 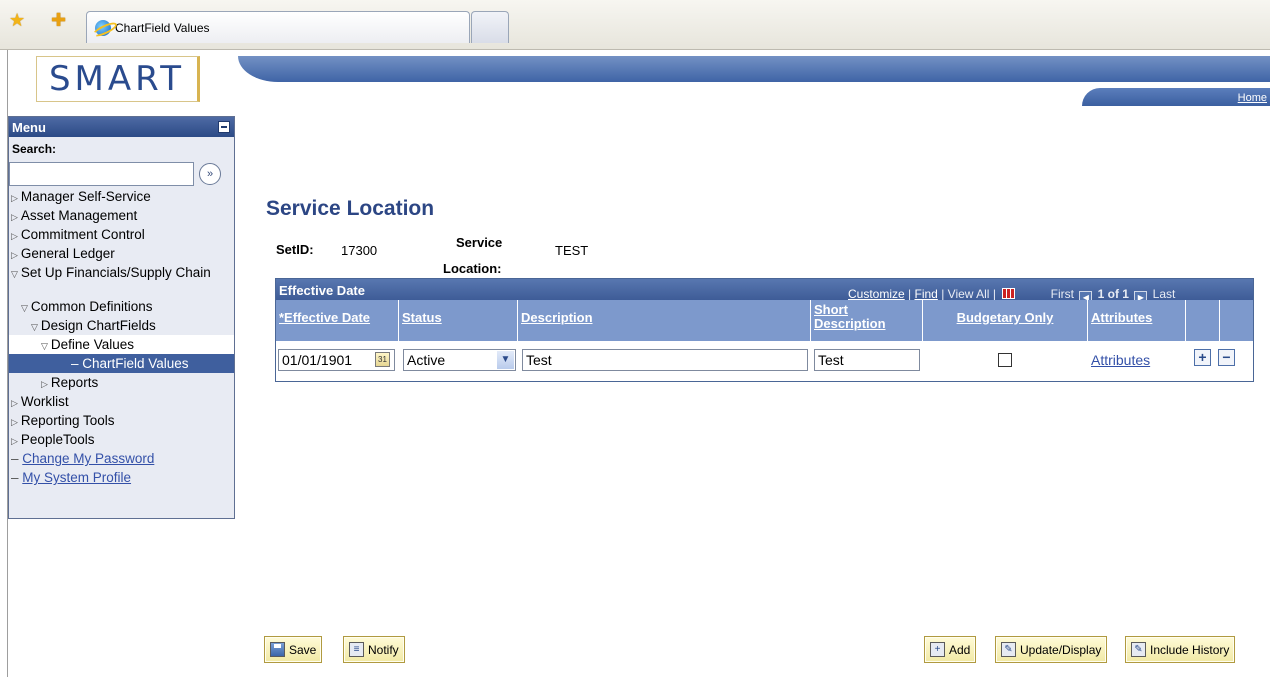 I want to click on menu-item-label: – ChartField Values, so click(x=130, y=363).